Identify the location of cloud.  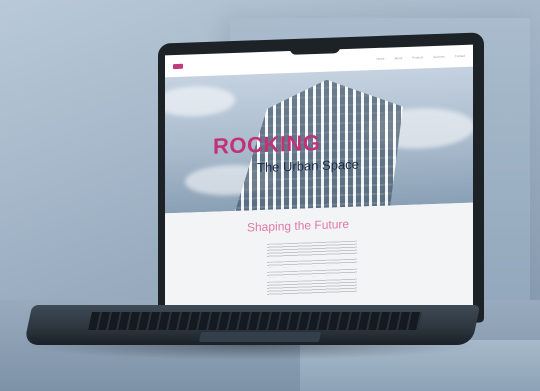
(200, 101).